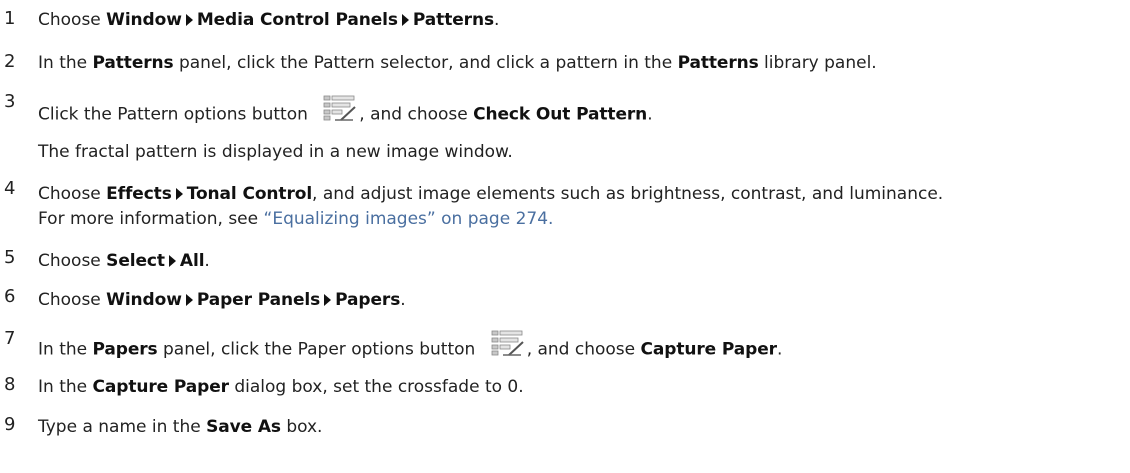  What do you see at coordinates (124, 261) in the screenshot?
I see `step-text: Choose Select All.` at bounding box center [124, 261].